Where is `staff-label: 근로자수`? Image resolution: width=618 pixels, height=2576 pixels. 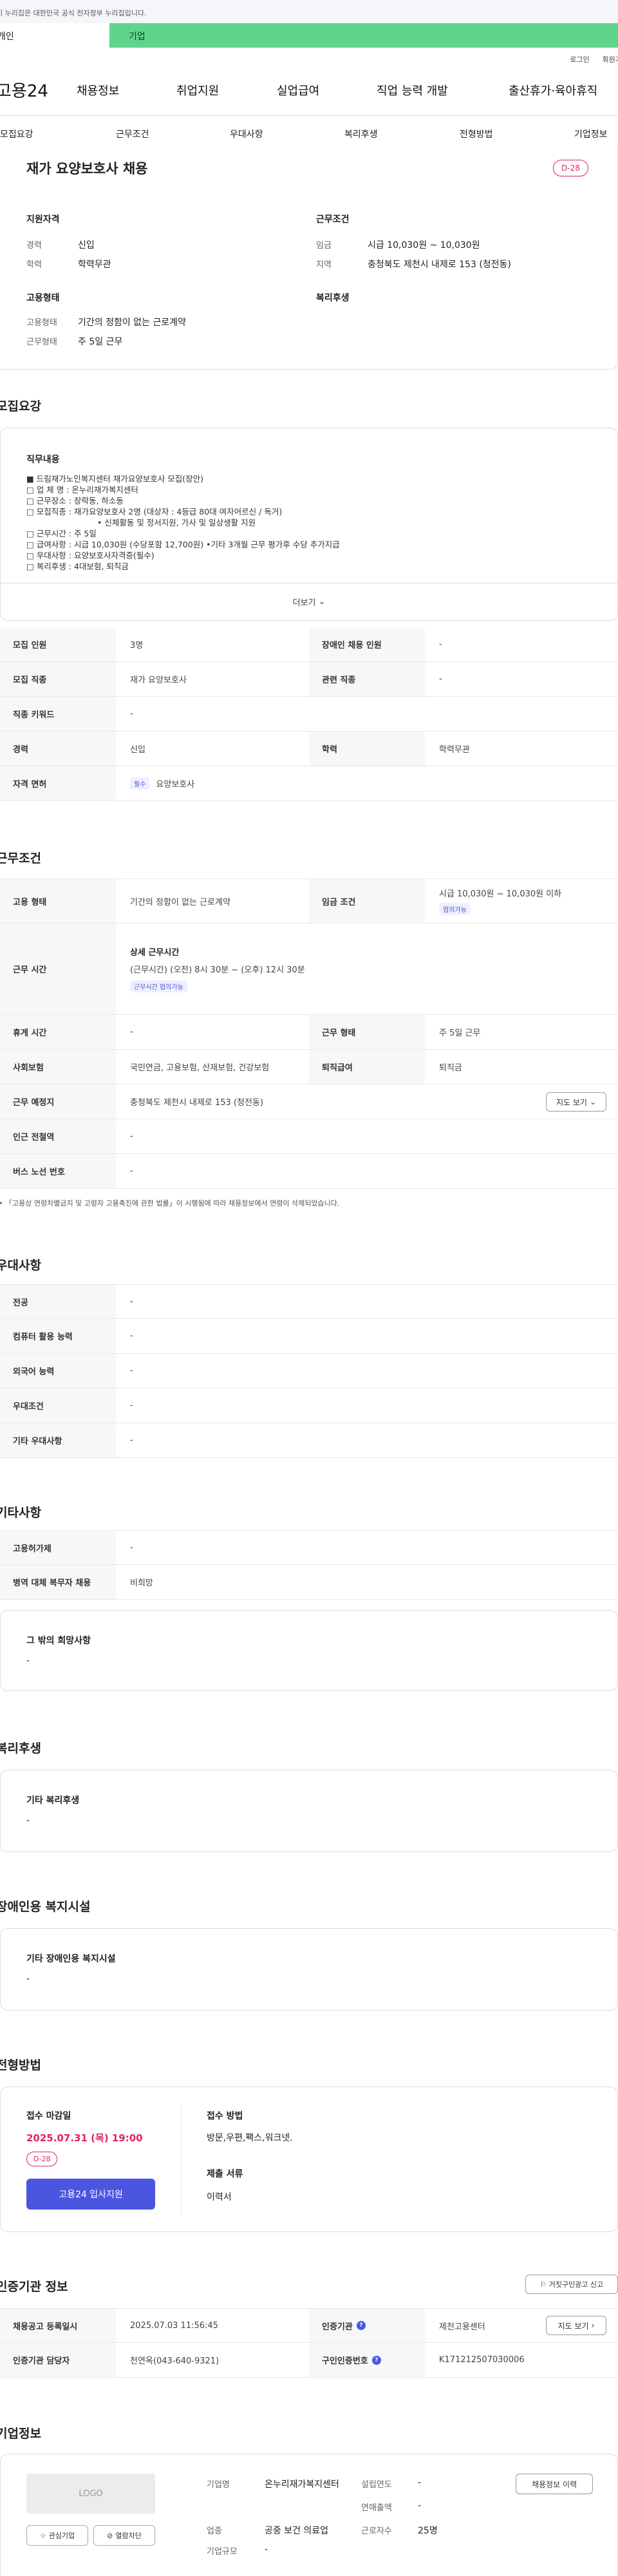
staff-label: 근로자수 is located at coordinates (376, 2531).